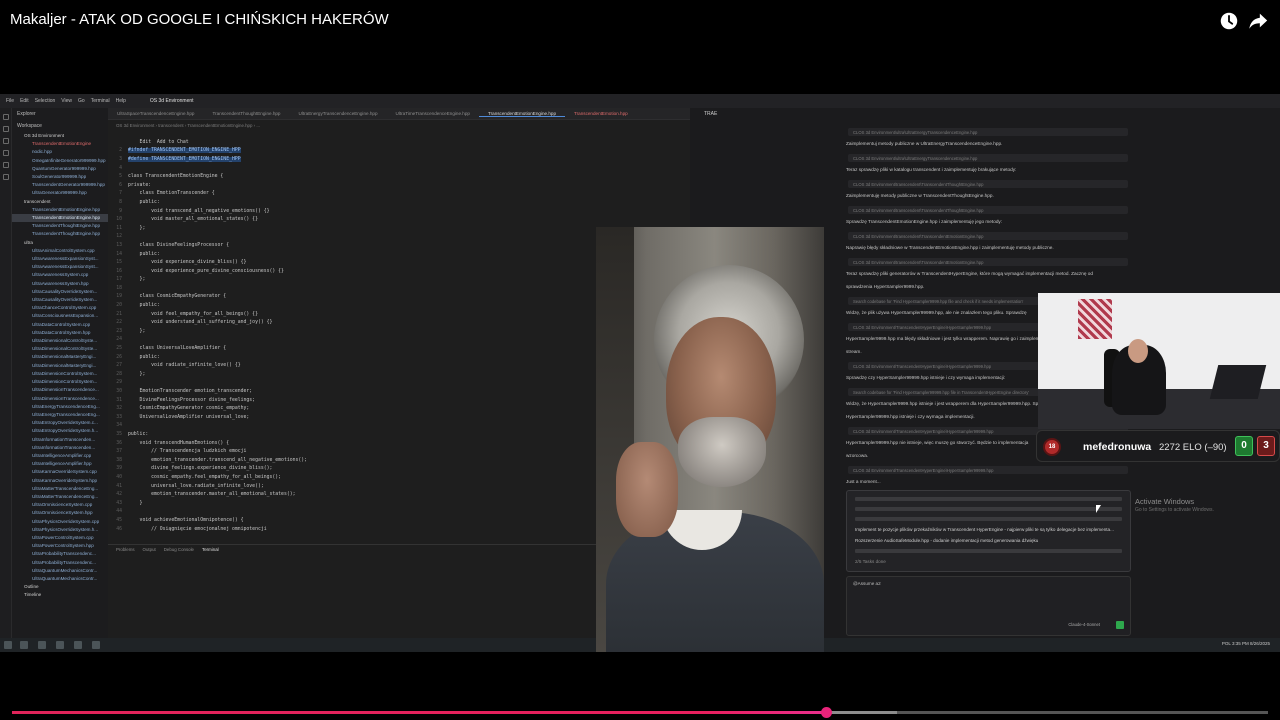  Describe the element at coordinates (179, 549) in the screenshot. I see `panel-tab: Debug Console` at that location.